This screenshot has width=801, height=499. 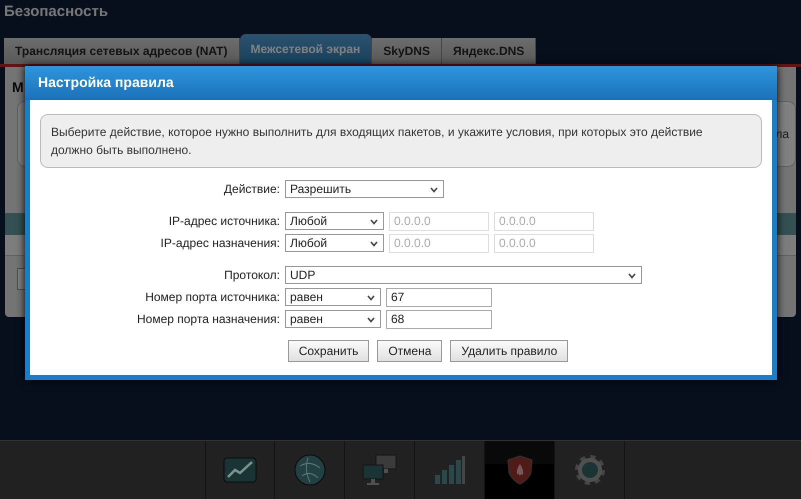 What do you see at coordinates (220, 243) in the screenshot?
I see `field-label: IP-адрес назначения:` at bounding box center [220, 243].